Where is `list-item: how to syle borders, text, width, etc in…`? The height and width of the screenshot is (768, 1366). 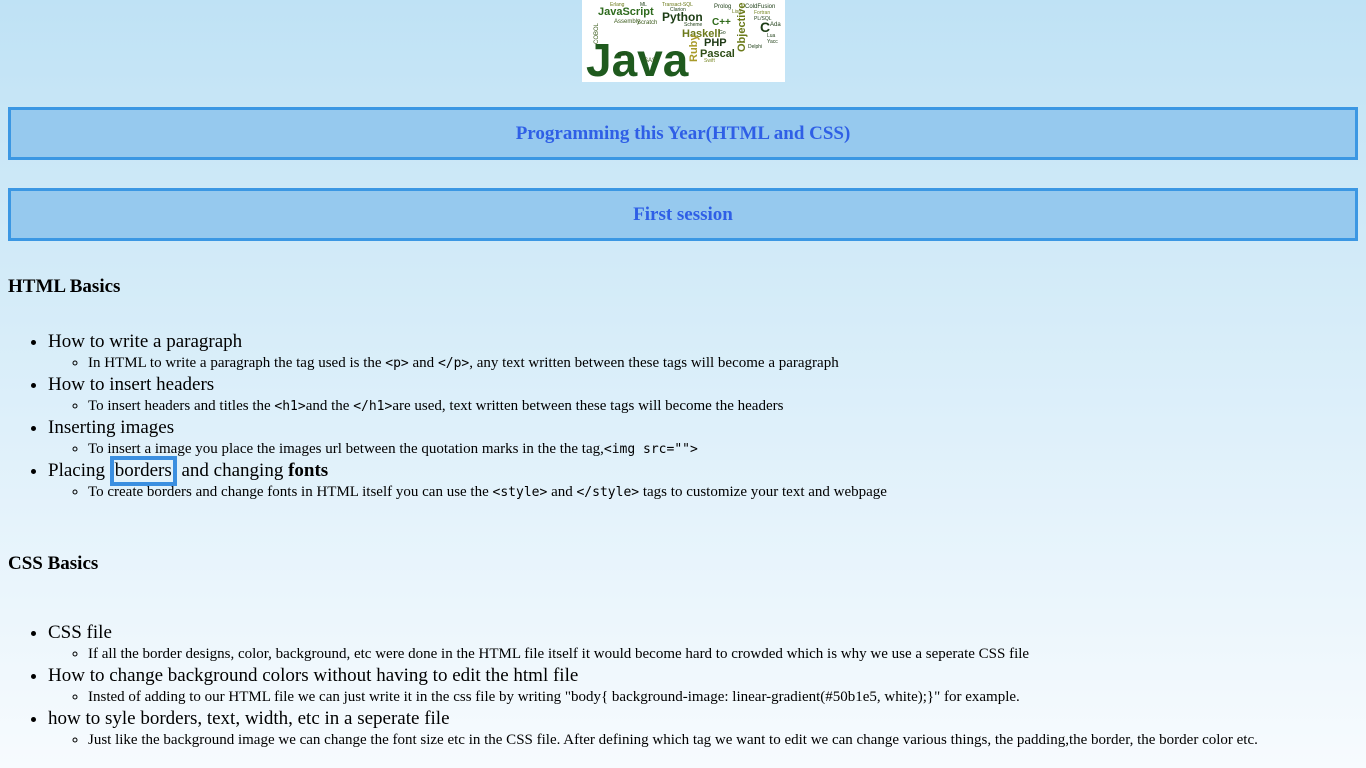
list-item: how to syle borders, text, width, etc in… is located at coordinates (707, 729).